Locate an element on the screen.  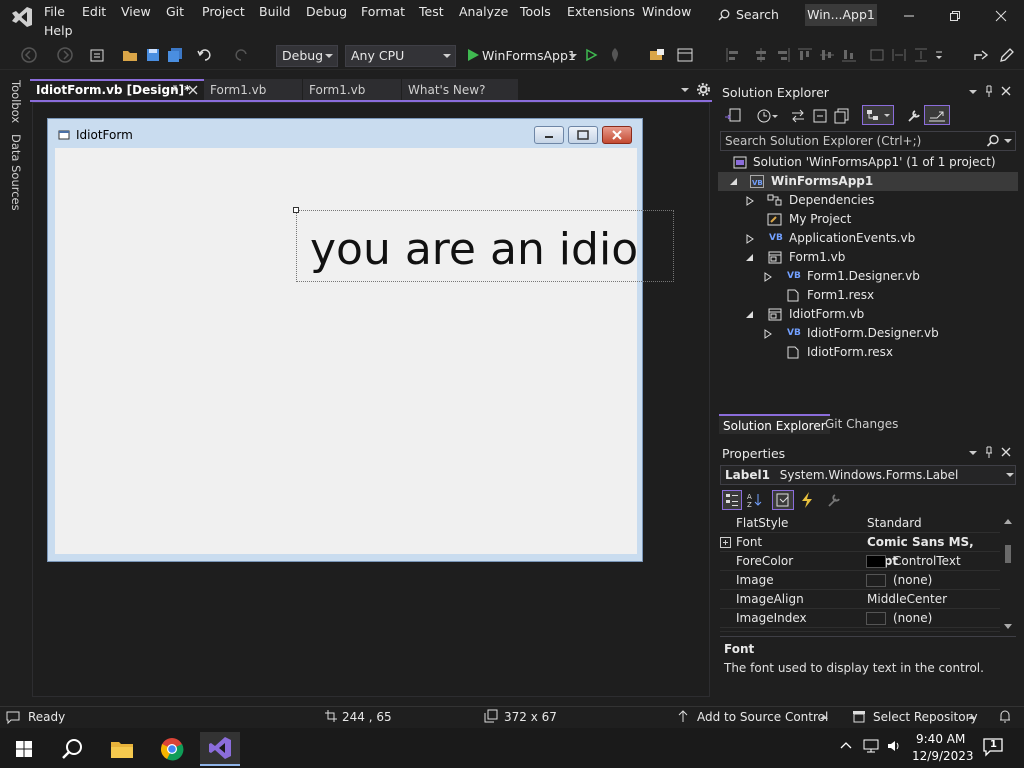
menu-analyze: Analyze is located at coordinates (483, 12).